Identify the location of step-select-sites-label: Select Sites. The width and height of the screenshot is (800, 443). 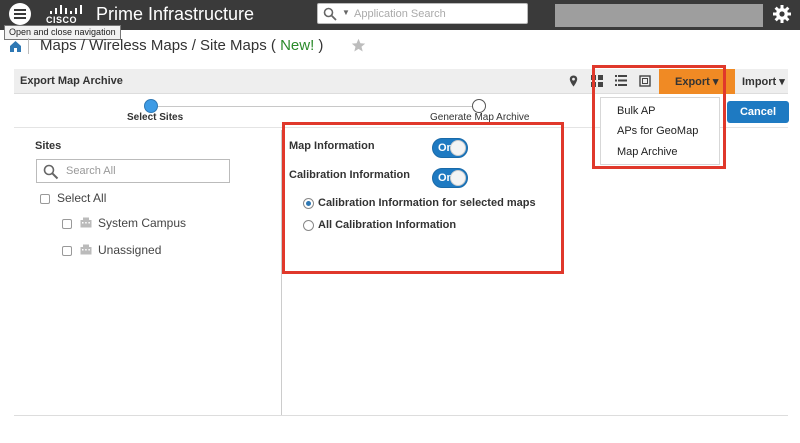
(155, 117).